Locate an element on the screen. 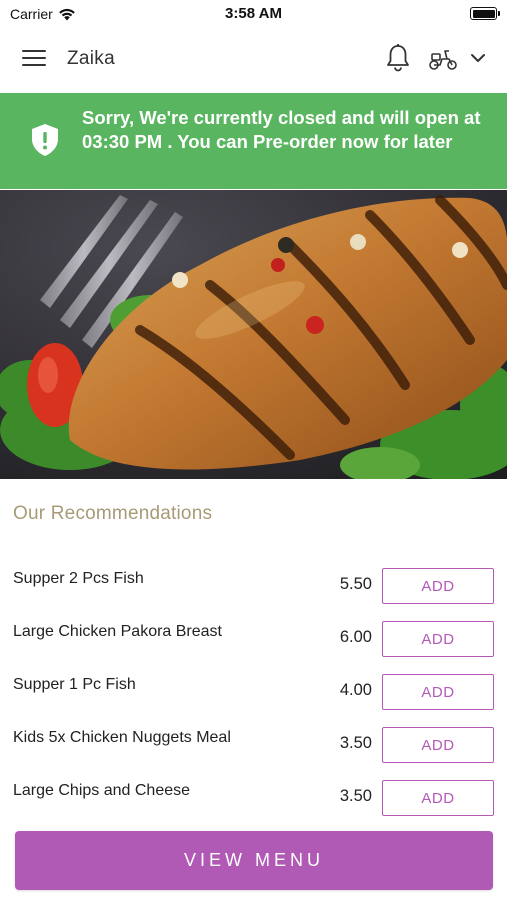  item-price: 5.50 is located at coordinates (355, 584).